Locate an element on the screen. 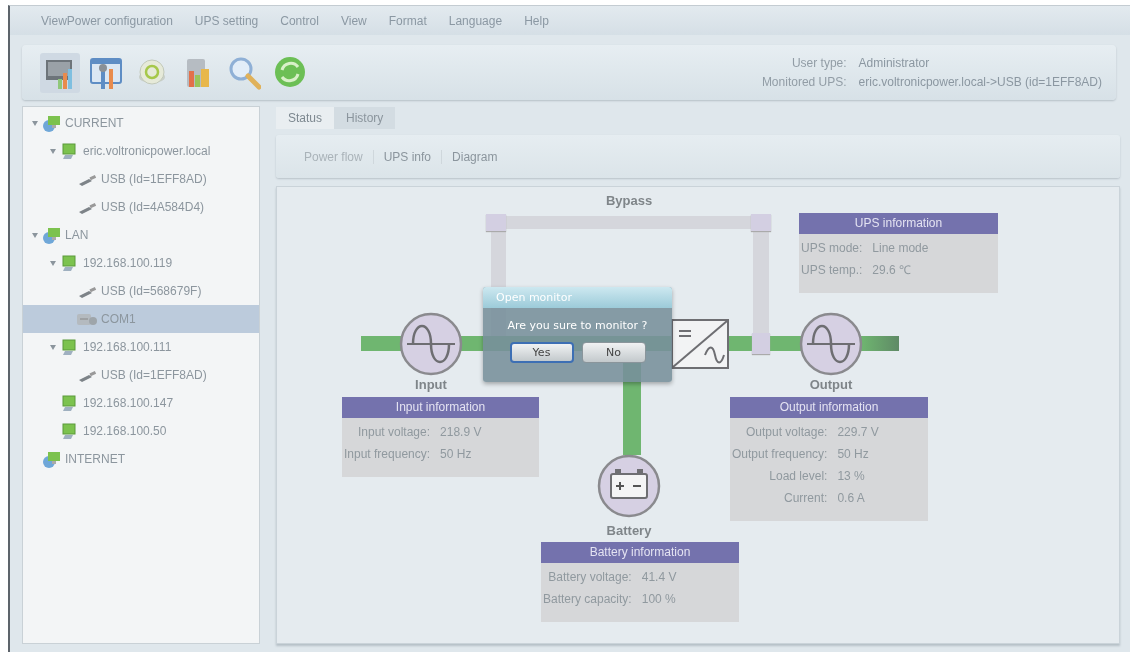  tree-item: eric.voltronicpower.local is located at coordinates (141, 151).